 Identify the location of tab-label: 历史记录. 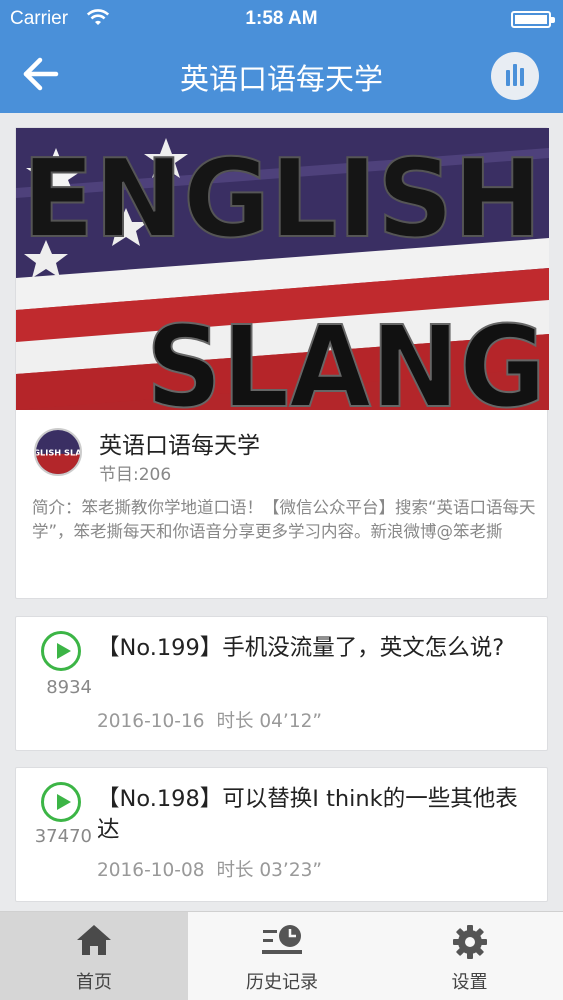
(282, 982).